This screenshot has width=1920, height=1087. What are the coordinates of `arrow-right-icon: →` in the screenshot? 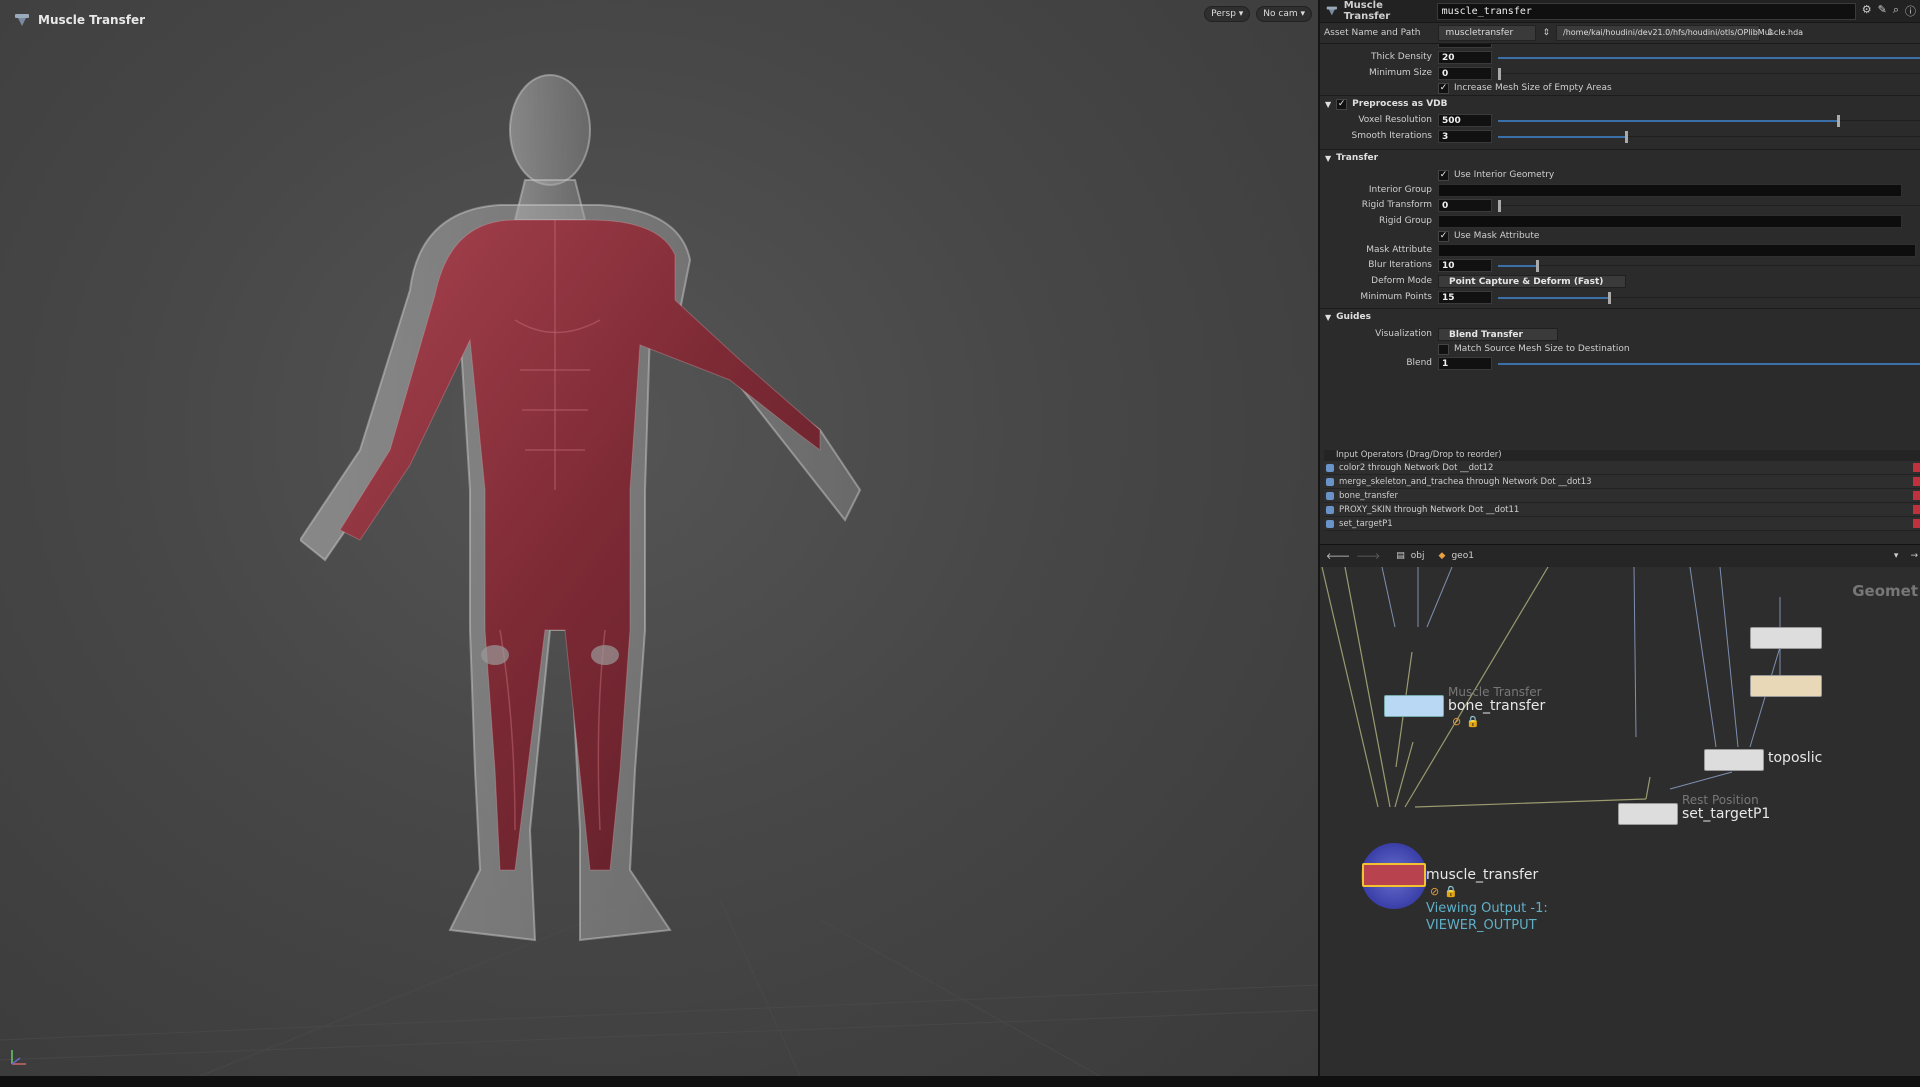 It's located at (1914, 556).